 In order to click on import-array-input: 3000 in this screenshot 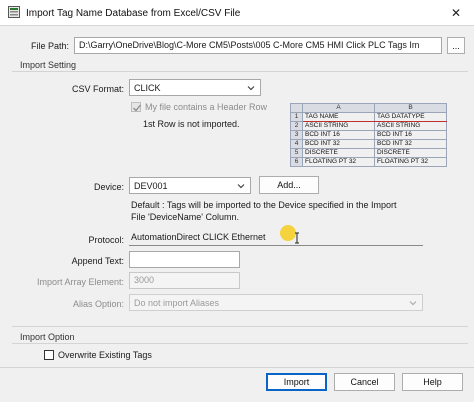, I will do `click(184, 280)`.